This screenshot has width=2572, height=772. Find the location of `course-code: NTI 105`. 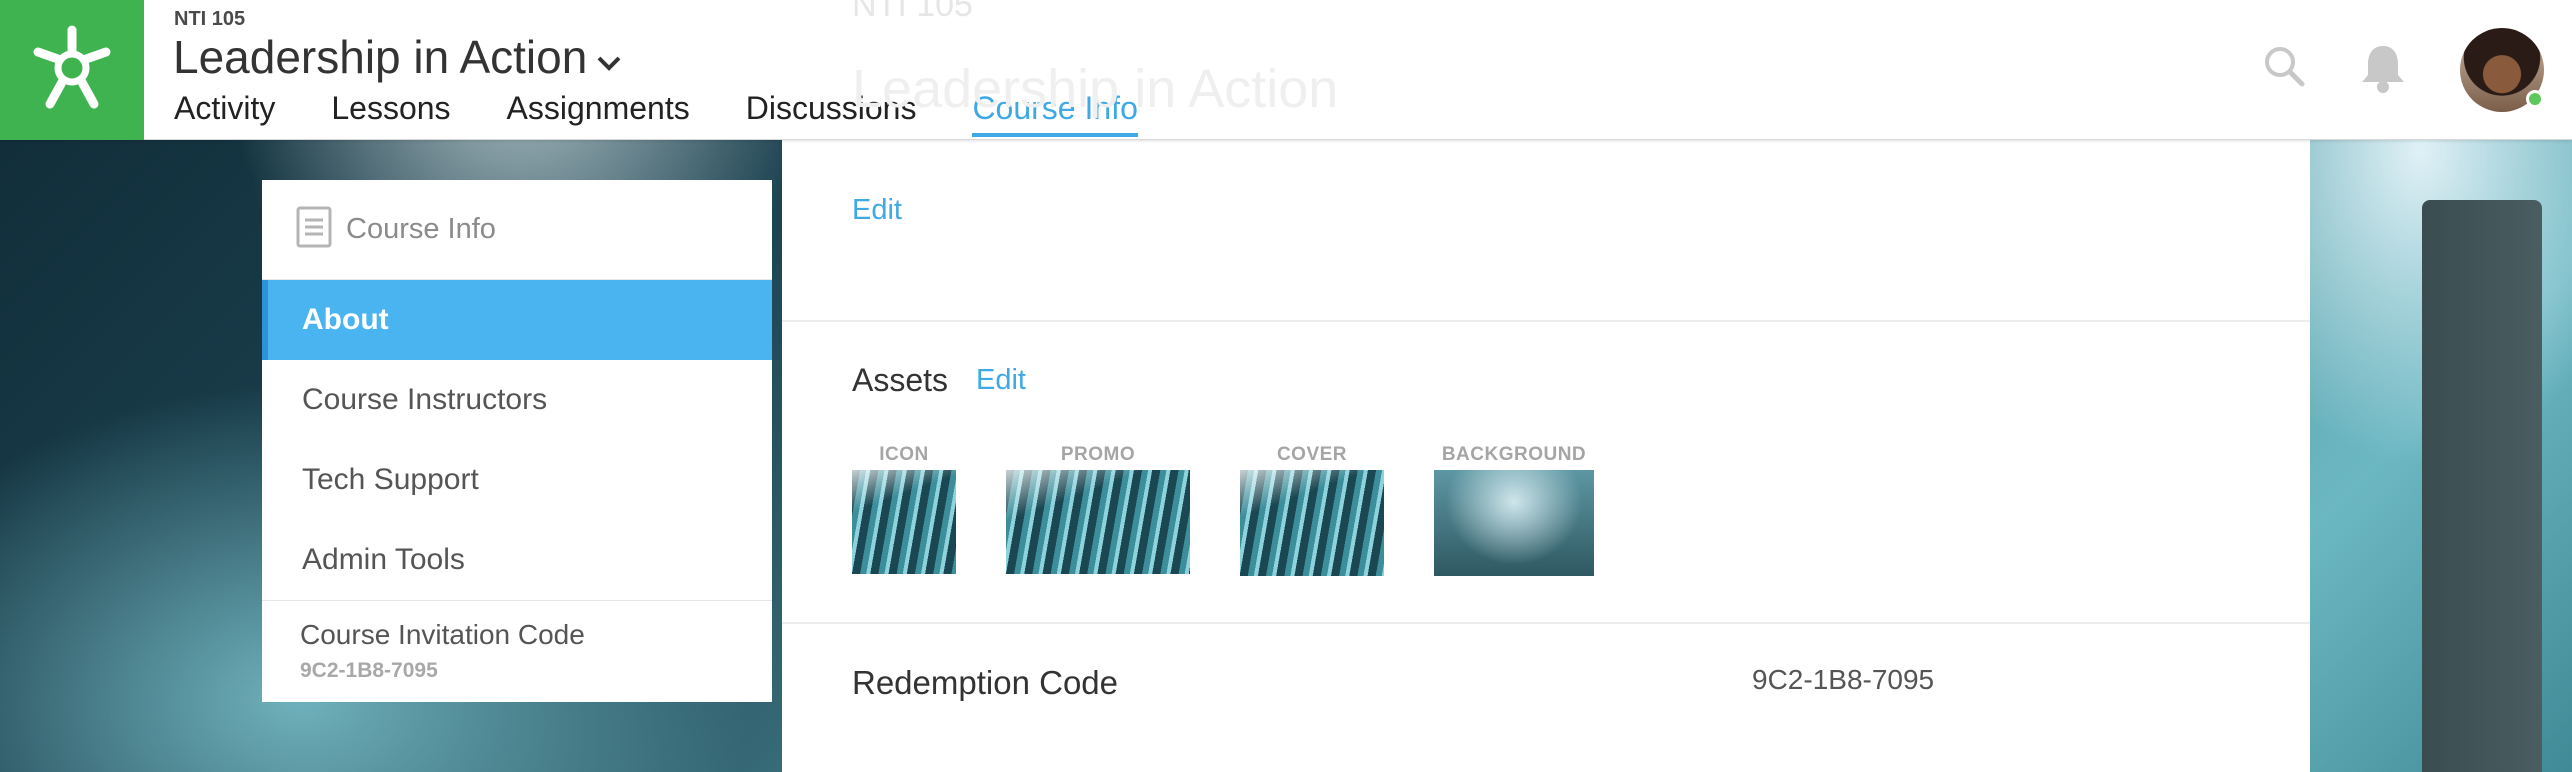

course-code: NTI 105 is located at coordinates (210, 19).